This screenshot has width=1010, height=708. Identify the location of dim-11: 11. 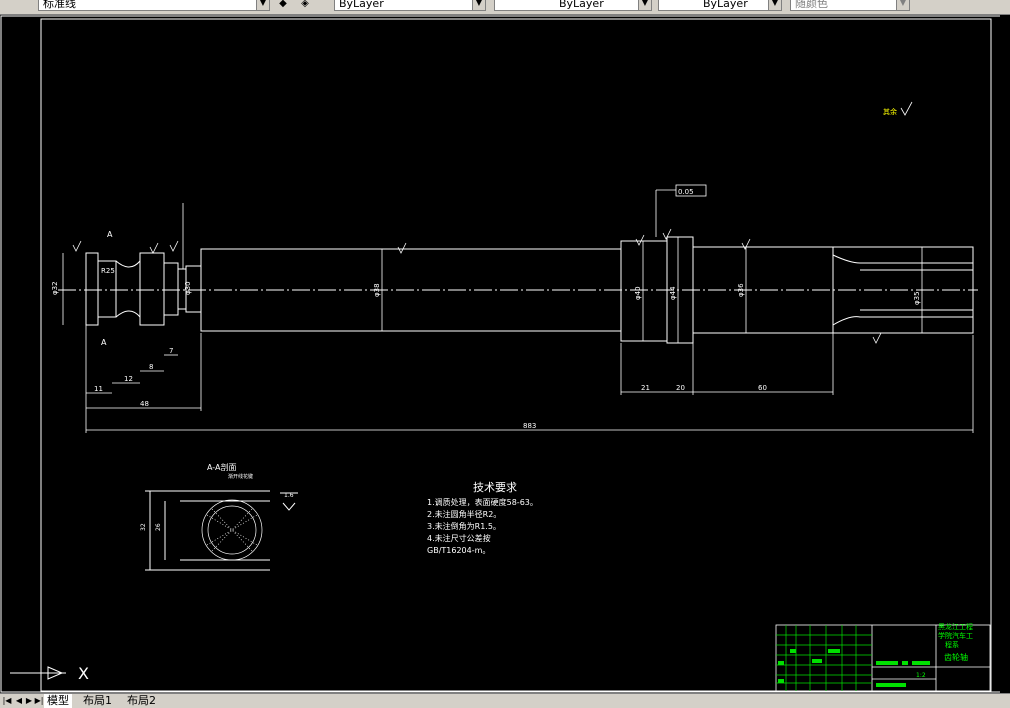
(98, 389).